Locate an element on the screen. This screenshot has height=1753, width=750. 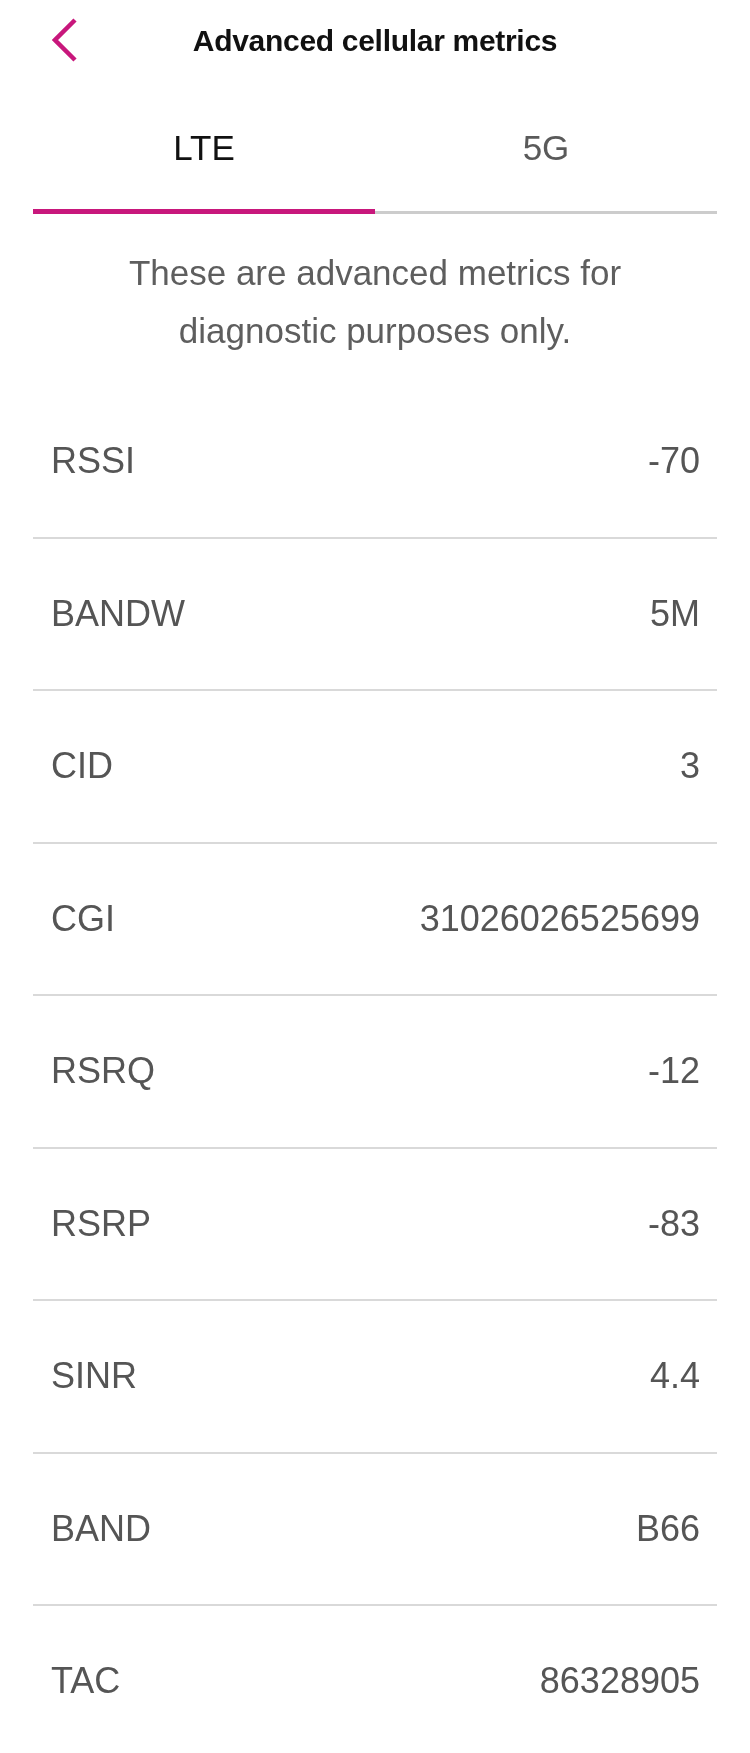
tab: LTE is located at coordinates (204, 157).